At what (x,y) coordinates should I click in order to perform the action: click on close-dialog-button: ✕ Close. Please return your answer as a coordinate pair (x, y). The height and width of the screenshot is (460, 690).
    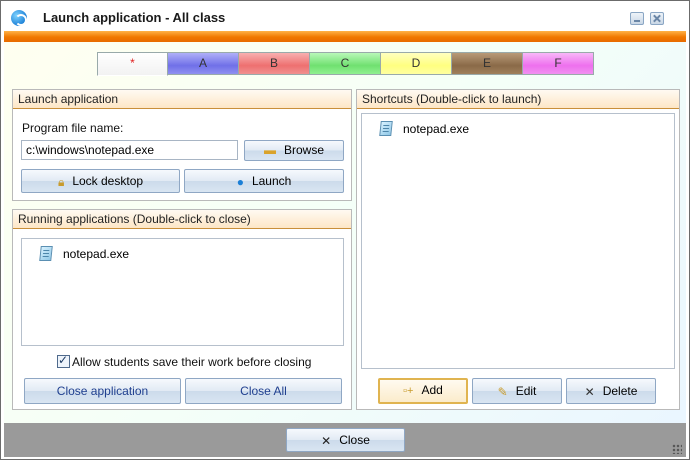
    Looking at the image, I should click on (345, 440).